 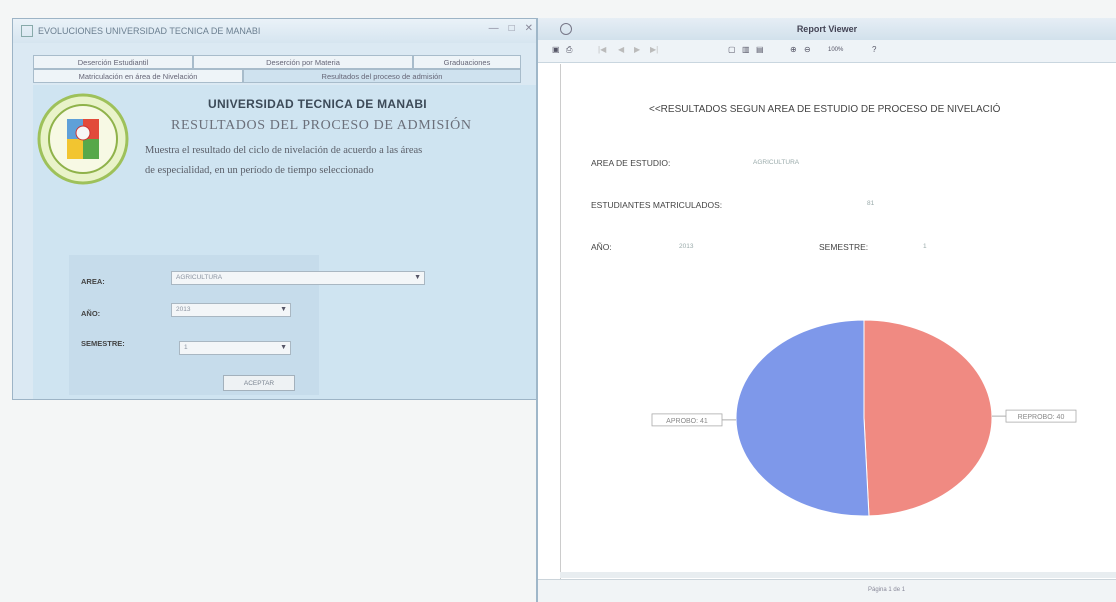 What do you see at coordinates (874, 49) in the screenshot?
I see `help-icon: ?` at bounding box center [874, 49].